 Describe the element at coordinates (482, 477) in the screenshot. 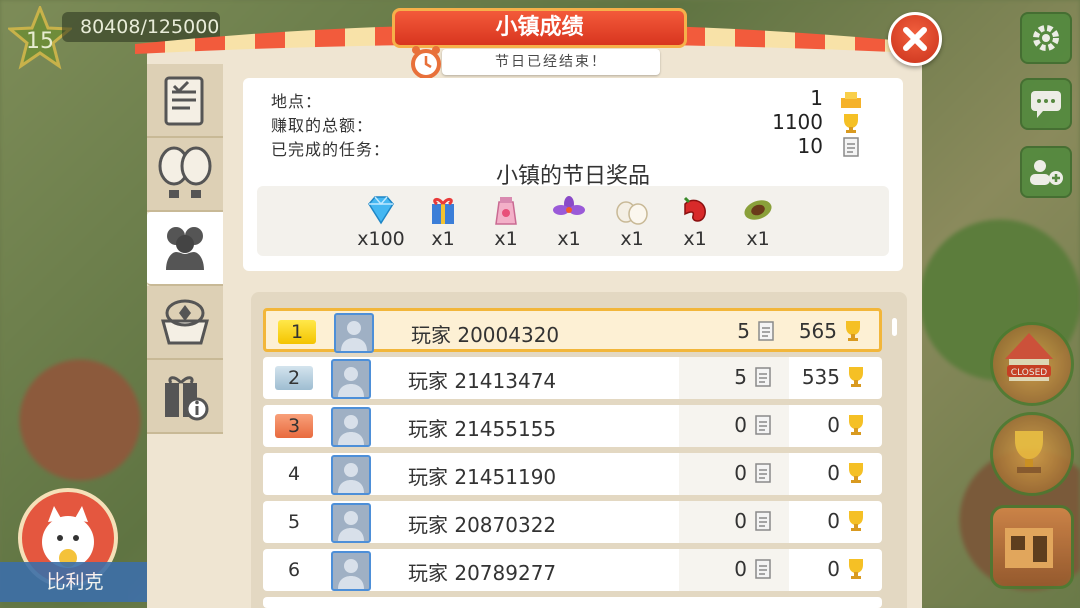

I see `player-name: 玩家 21451190` at that location.